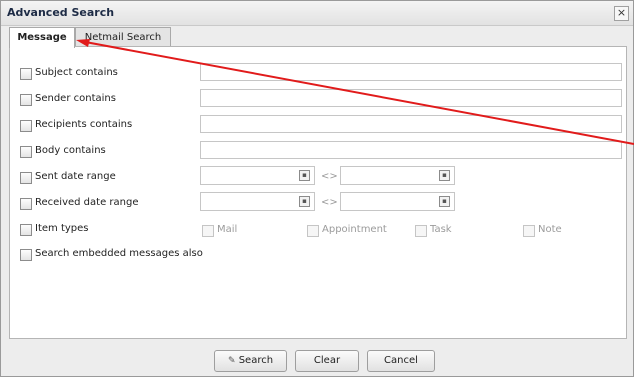 The width and height of the screenshot is (634, 377). I want to click on sent-date-checkbox, so click(26, 178).